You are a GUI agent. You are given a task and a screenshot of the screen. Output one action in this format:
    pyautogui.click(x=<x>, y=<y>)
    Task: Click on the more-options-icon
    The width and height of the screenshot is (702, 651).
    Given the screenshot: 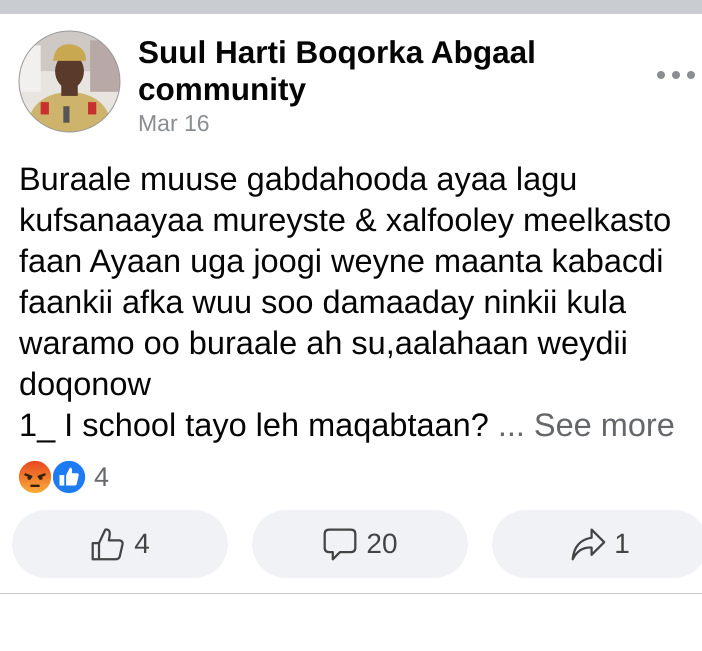 What is the action you would take?
    pyautogui.click(x=676, y=75)
    